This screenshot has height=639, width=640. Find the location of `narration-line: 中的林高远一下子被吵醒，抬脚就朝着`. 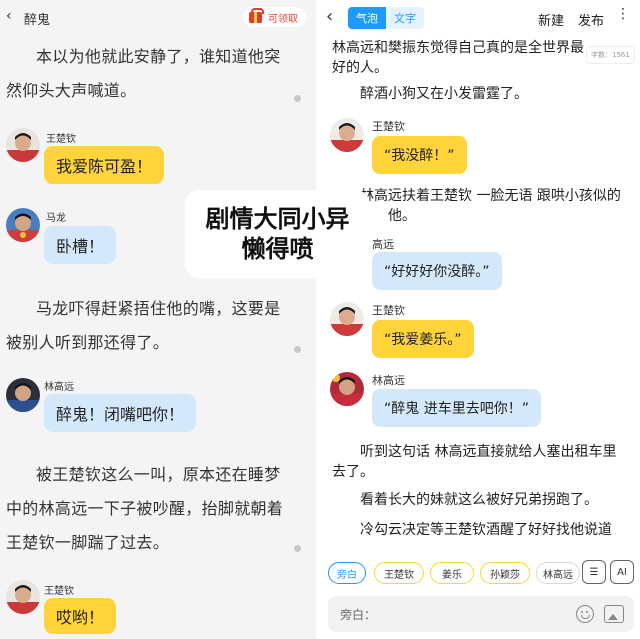

narration-line: 中的林高远一下子被吵醒，抬脚就朝着 is located at coordinates (145, 508).